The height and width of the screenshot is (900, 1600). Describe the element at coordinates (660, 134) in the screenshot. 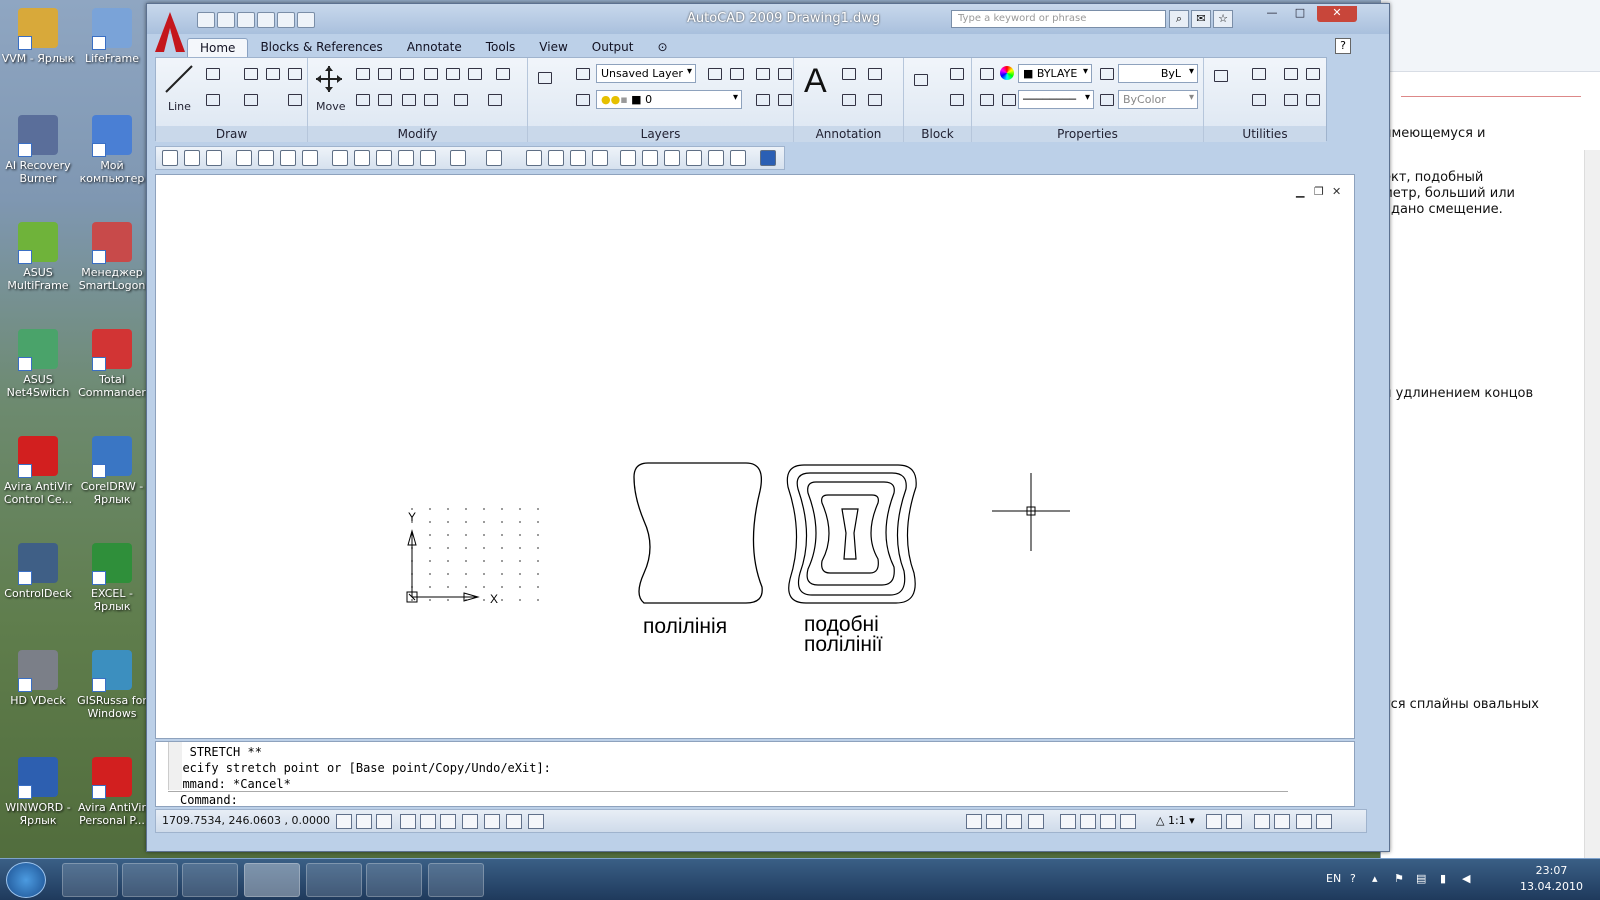

I see `panel-title: Layers` at that location.